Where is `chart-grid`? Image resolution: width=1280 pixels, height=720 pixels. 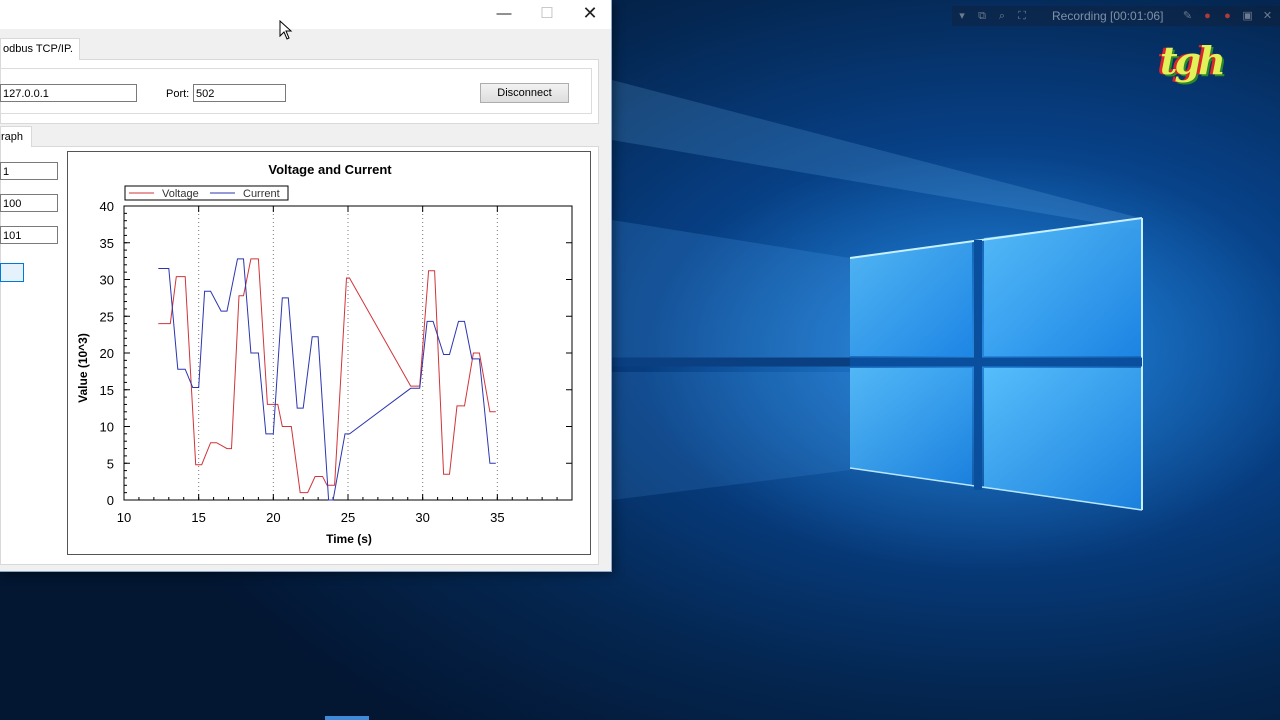 chart-grid is located at coordinates (348, 353).